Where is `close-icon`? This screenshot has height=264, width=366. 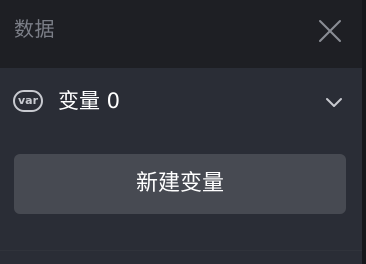
close-icon is located at coordinates (330, 31).